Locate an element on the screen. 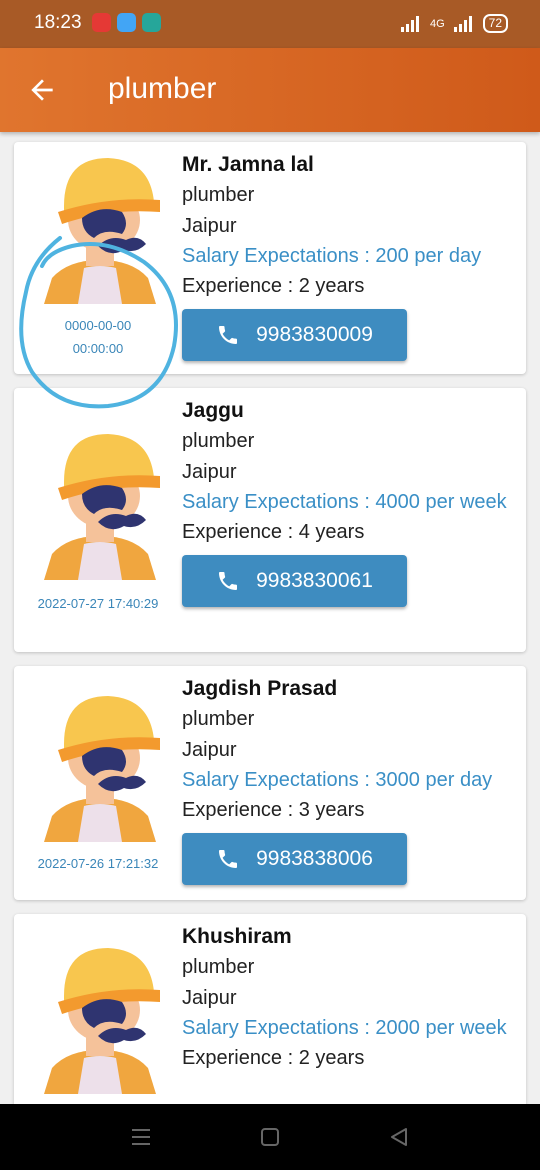 Image resolution: width=540 pixels, height=1170 pixels. call-button: 9983830061 is located at coordinates (294, 581).